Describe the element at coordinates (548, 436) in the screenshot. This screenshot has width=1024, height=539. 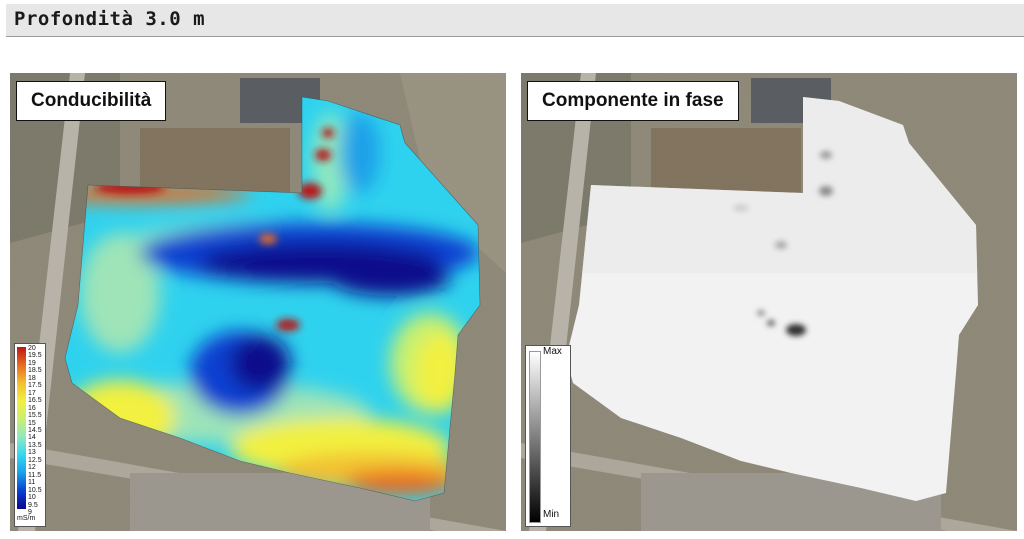
I see `phase-legend: Max Min` at that location.